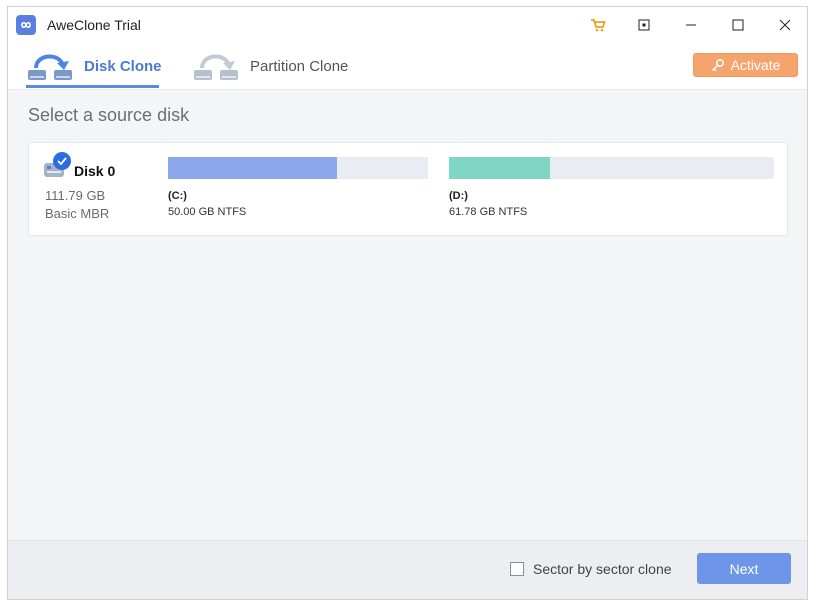 Image resolution: width=816 pixels, height=607 pixels. What do you see at coordinates (75, 195) in the screenshot?
I see `disk-size: 111.79 GB` at bounding box center [75, 195].